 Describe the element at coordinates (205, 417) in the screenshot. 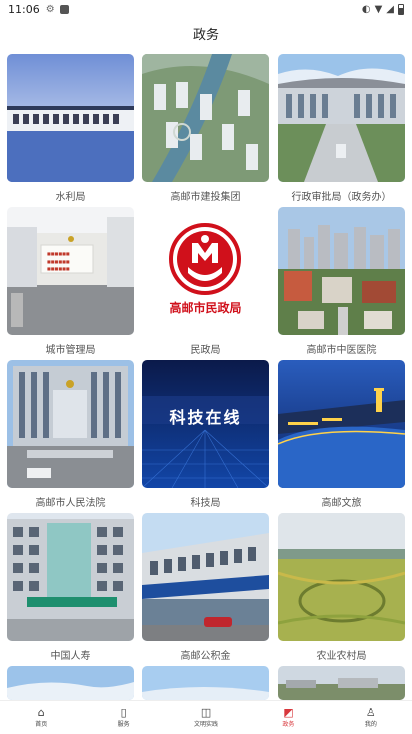

I see `banner-text: 科技在线` at that location.